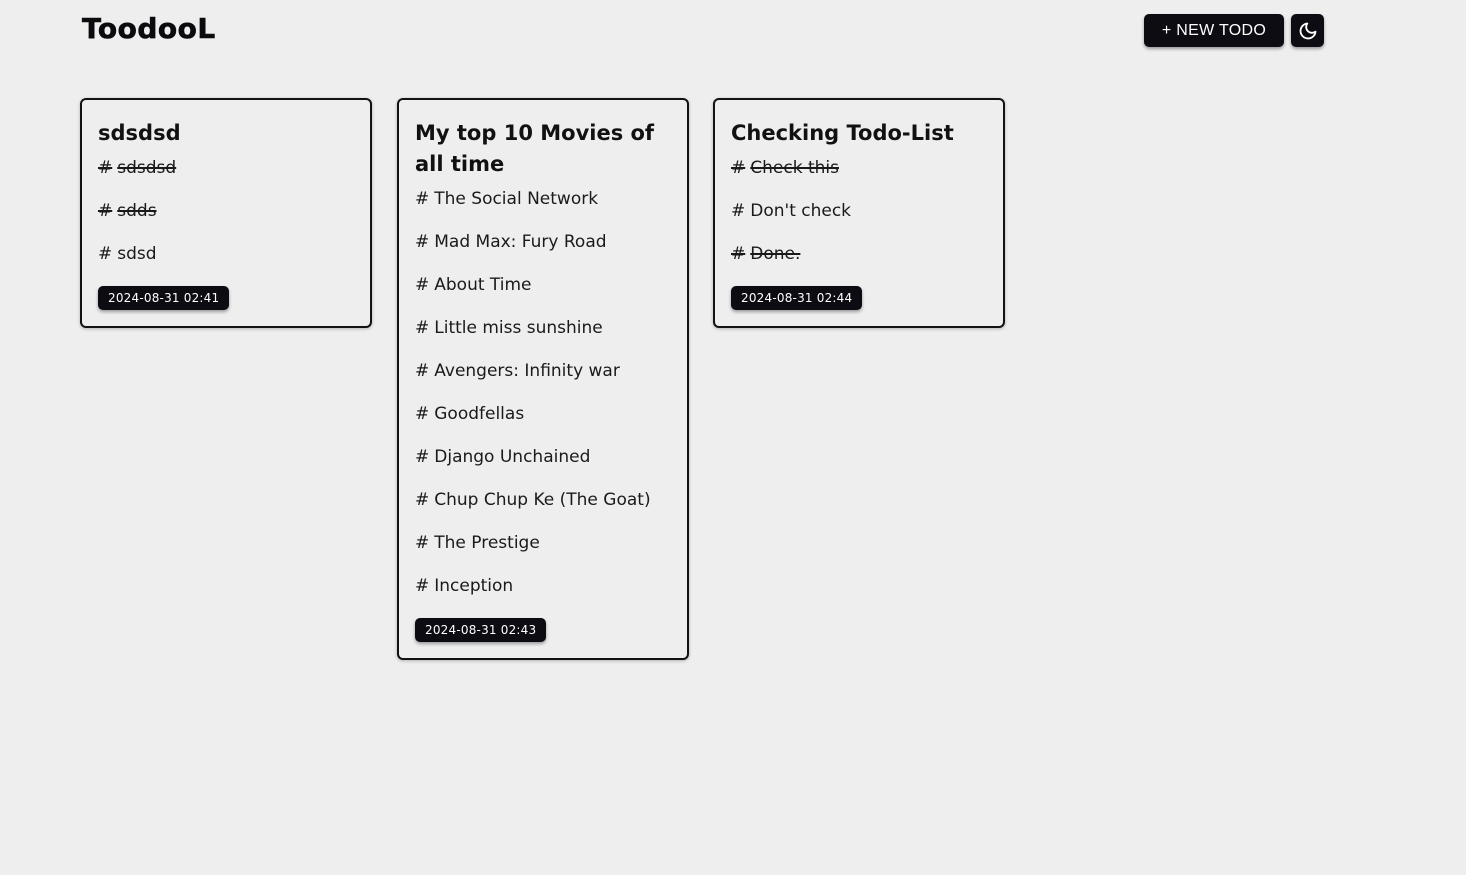 The image size is (1466, 875). I want to click on todo-item-text: Django Unchained, so click(512, 457).